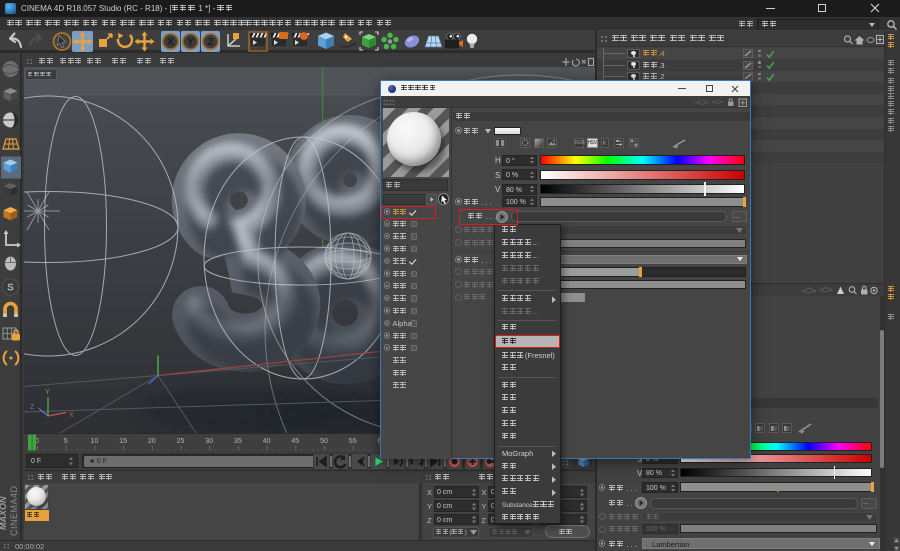 This screenshot has height=551, width=900. What do you see at coordinates (123, 441) in the screenshot?
I see `svg-text: 15` at bounding box center [123, 441].